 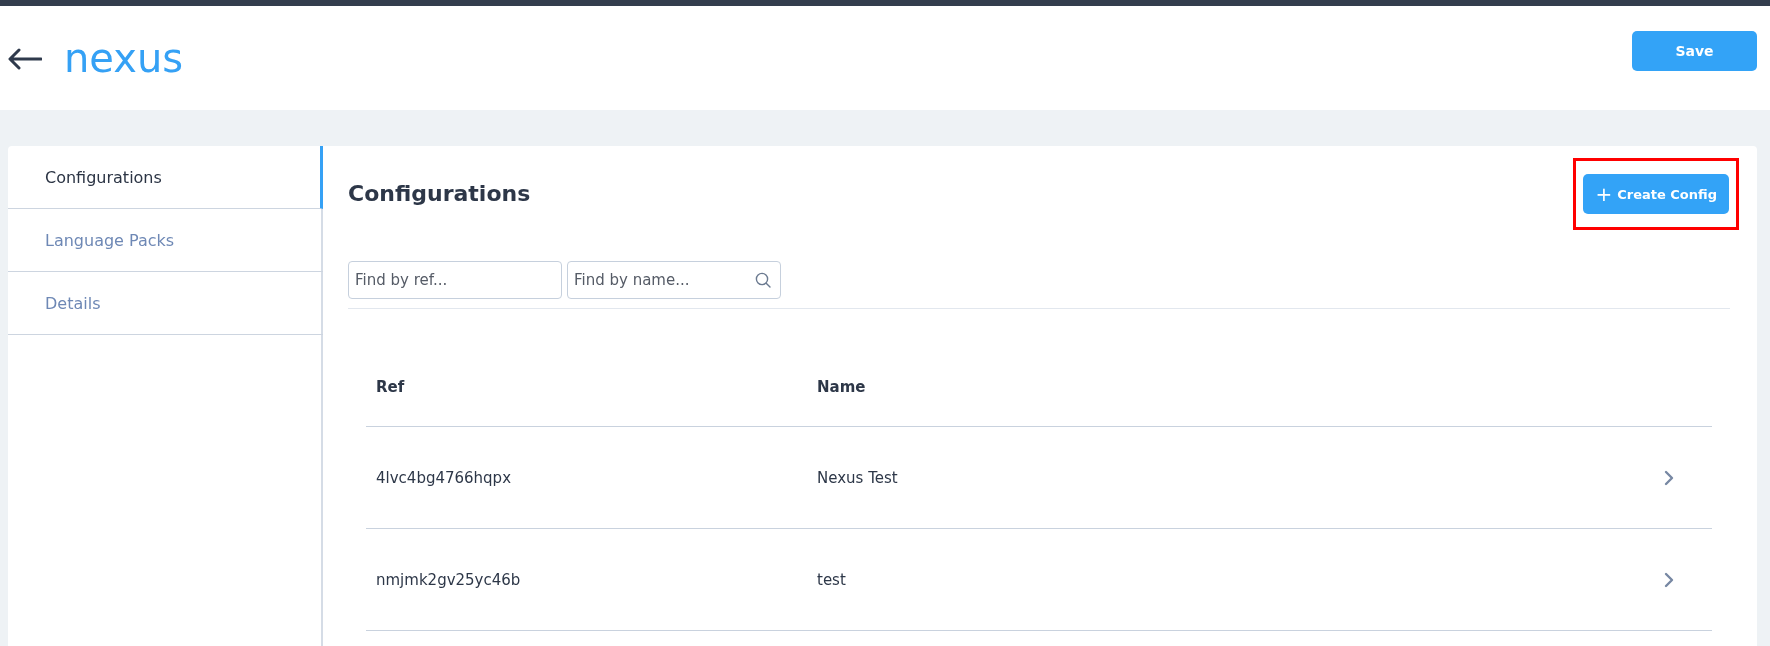 I want to click on sidebar-item: Details, so click(x=165, y=303).